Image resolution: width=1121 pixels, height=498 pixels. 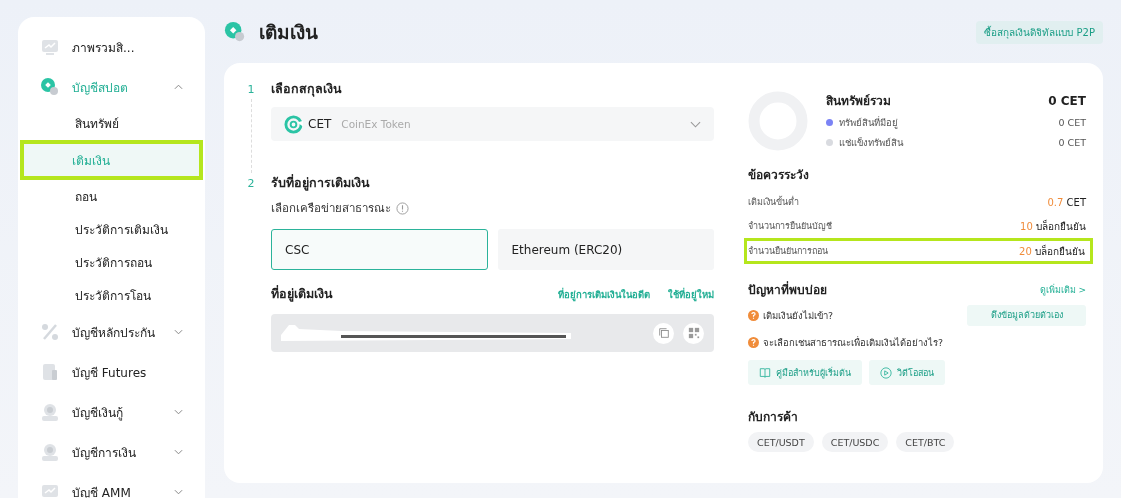 I want to click on sidebar-label: บัญชีหลักประกัน, so click(x=114, y=333).